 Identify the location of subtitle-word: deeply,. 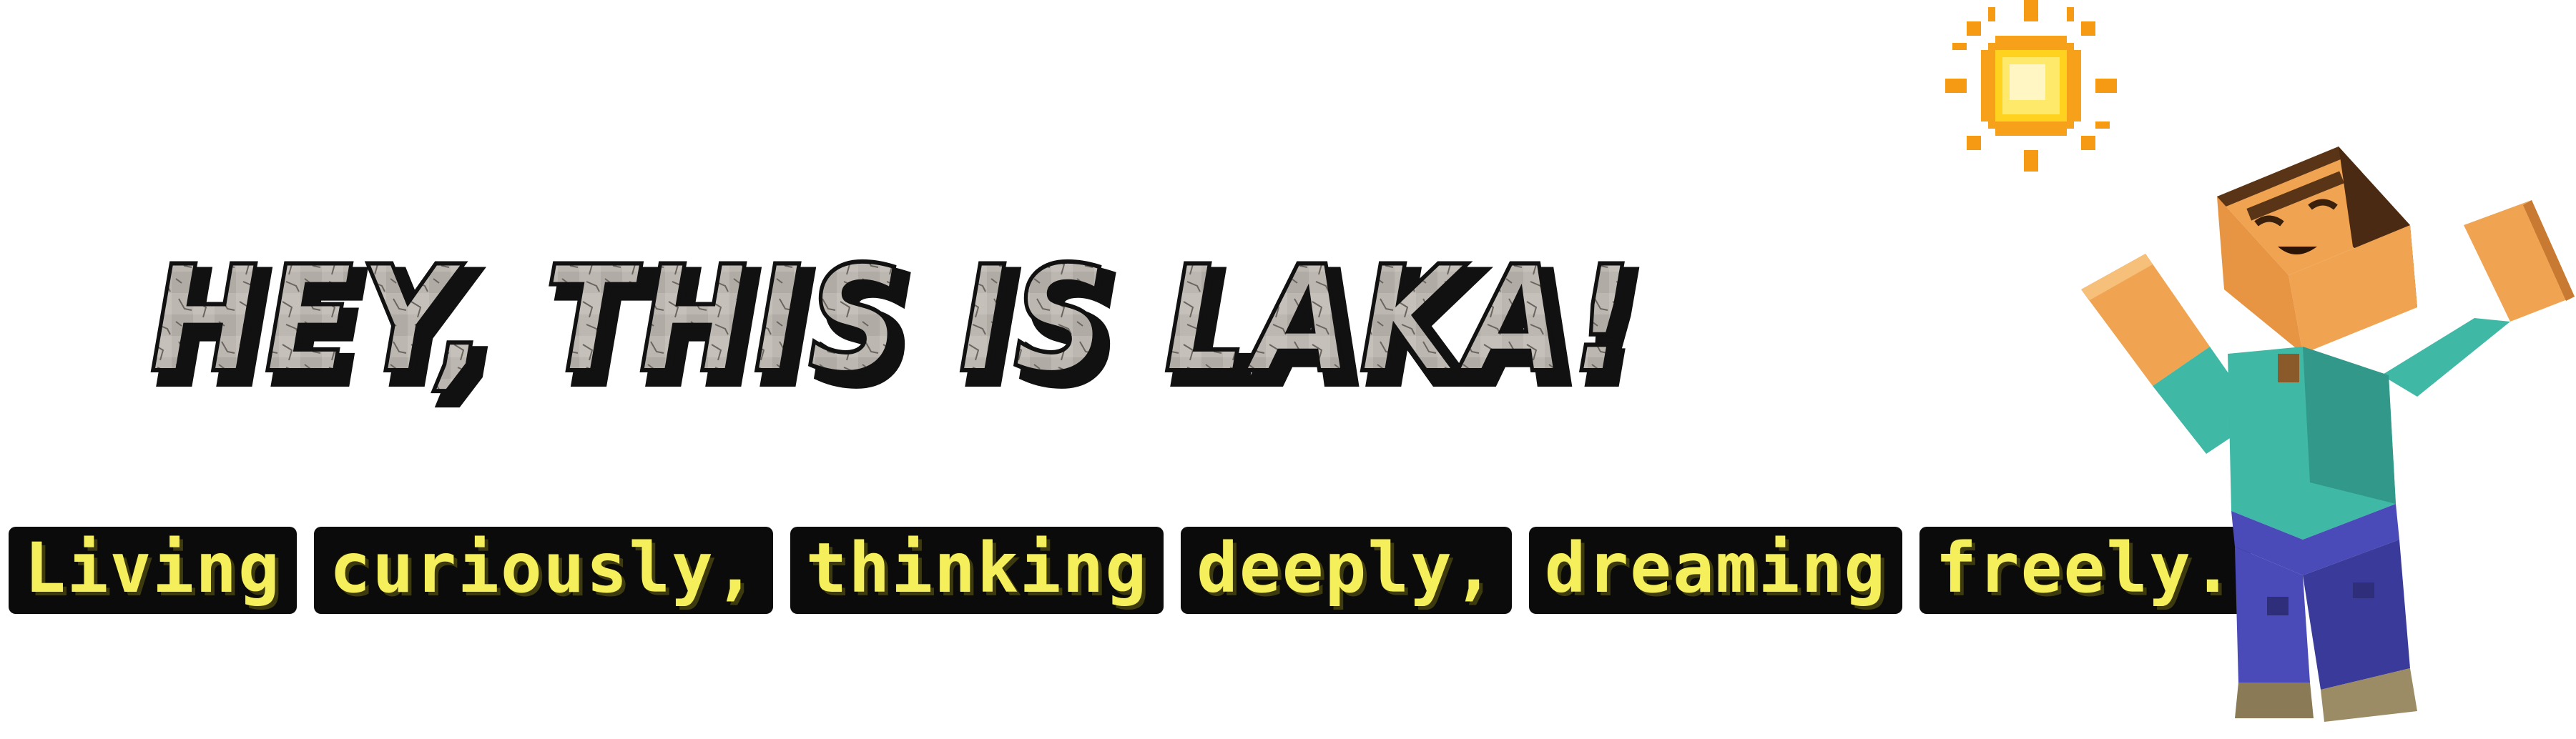
(1347, 570).